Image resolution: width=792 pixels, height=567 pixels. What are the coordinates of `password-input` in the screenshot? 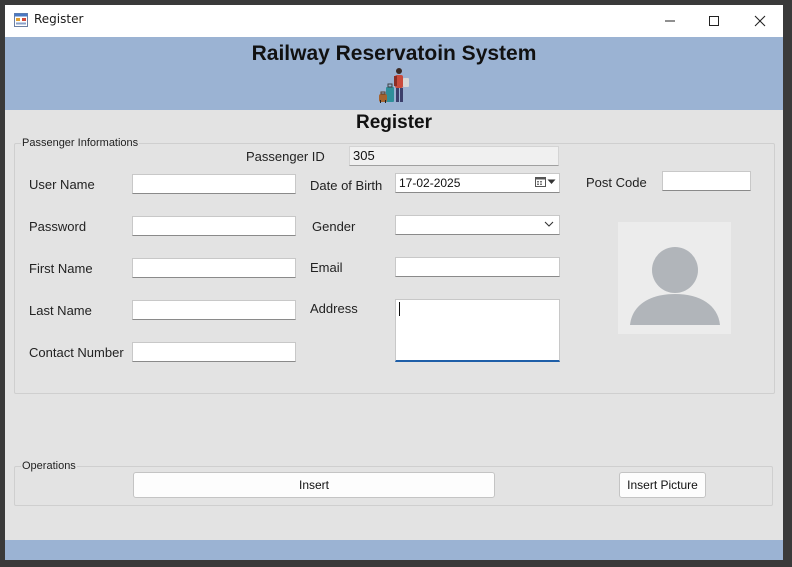 It's located at (214, 226).